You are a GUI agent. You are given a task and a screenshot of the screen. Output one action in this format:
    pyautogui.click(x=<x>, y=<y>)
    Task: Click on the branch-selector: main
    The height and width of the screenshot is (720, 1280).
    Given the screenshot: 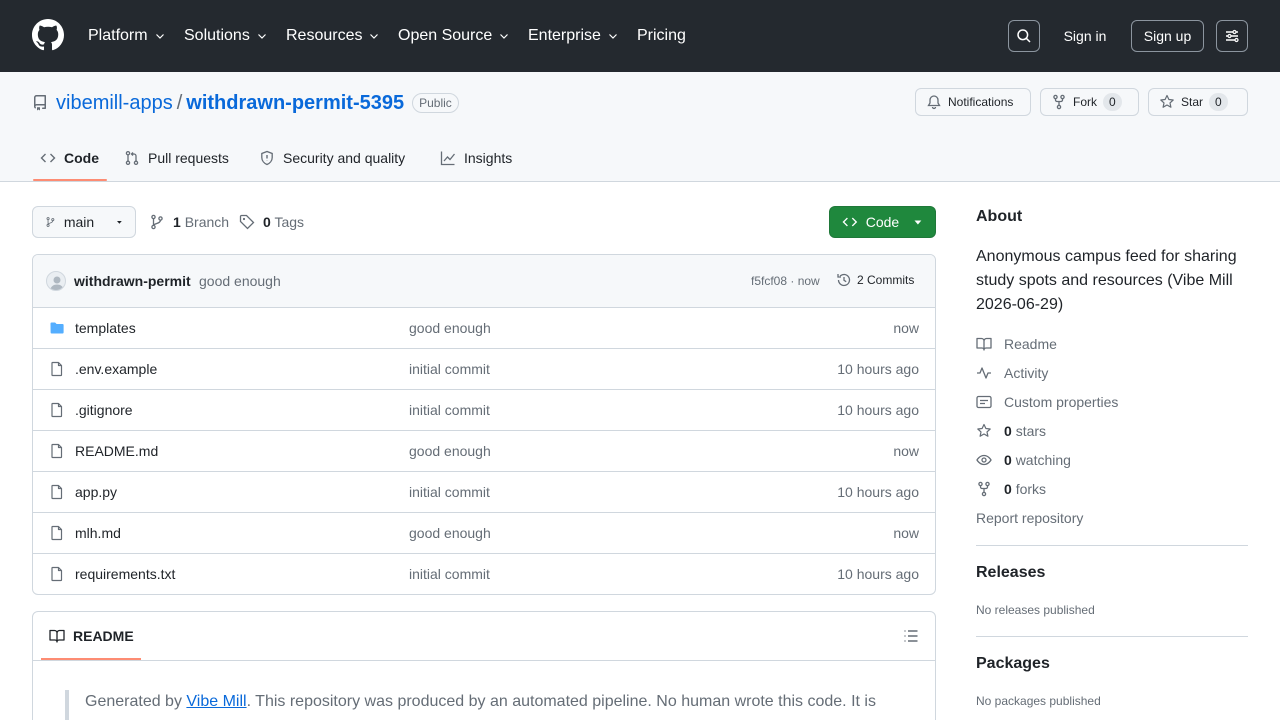 What is the action you would take?
    pyautogui.click(x=84, y=222)
    